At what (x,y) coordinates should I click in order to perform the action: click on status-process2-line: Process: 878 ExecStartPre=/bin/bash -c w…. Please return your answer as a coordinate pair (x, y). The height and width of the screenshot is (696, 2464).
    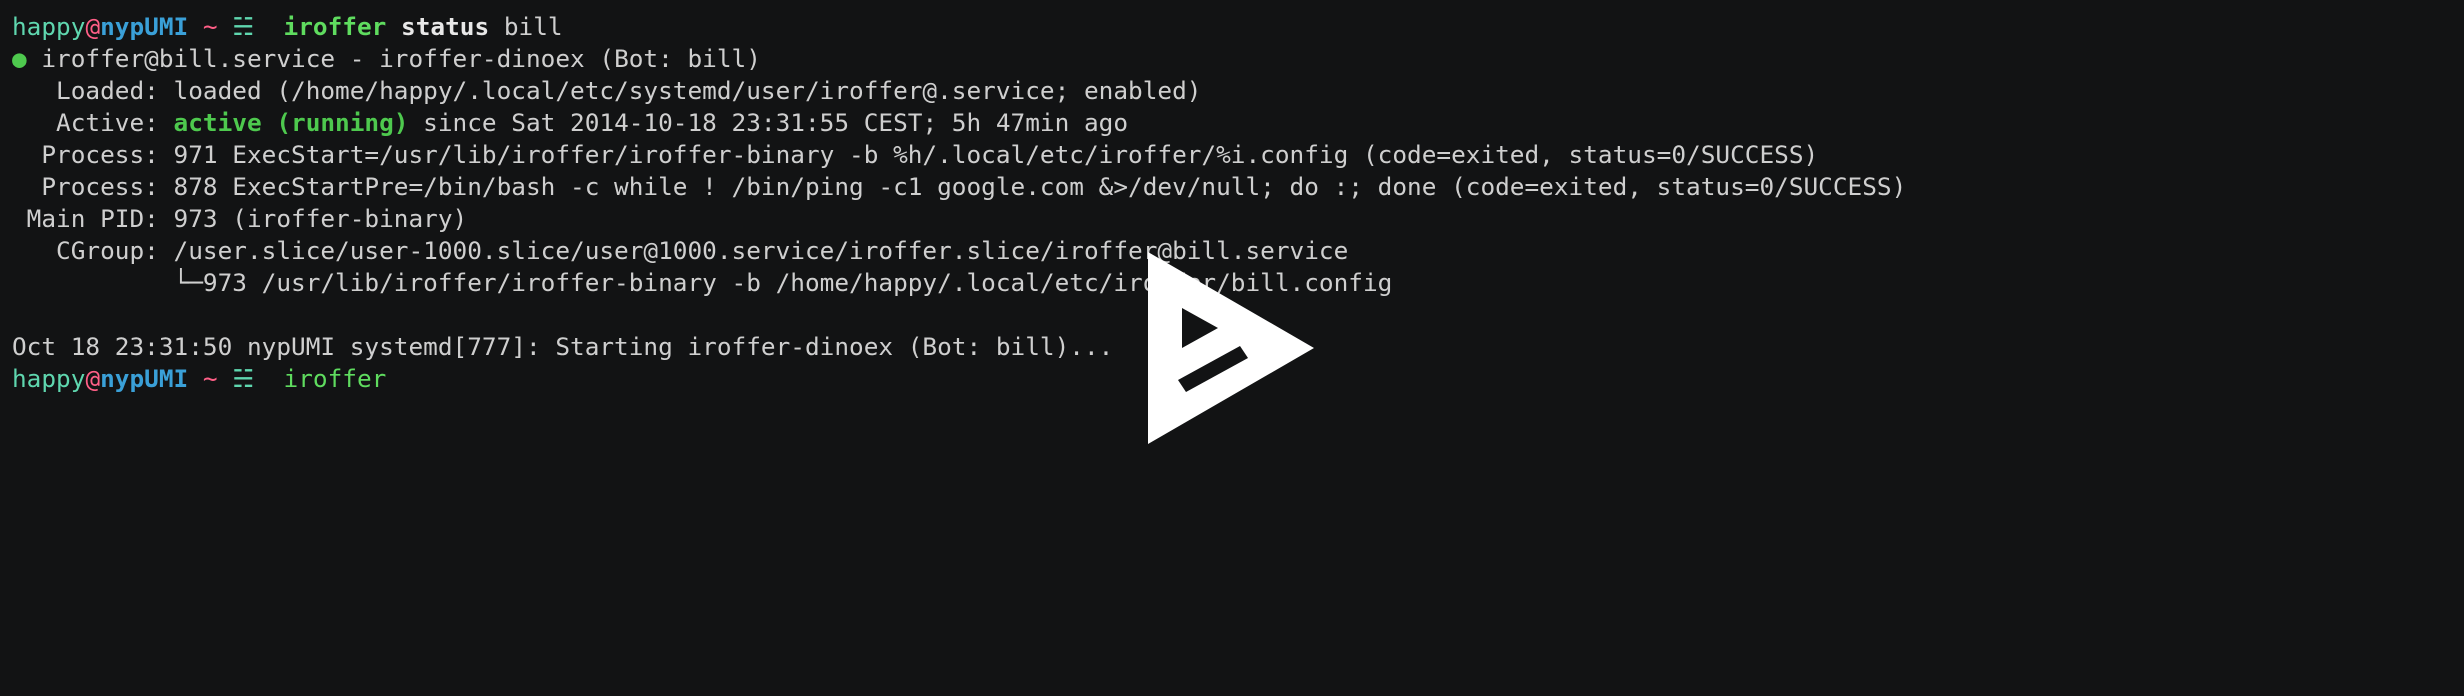
    Looking at the image, I should click on (959, 186).